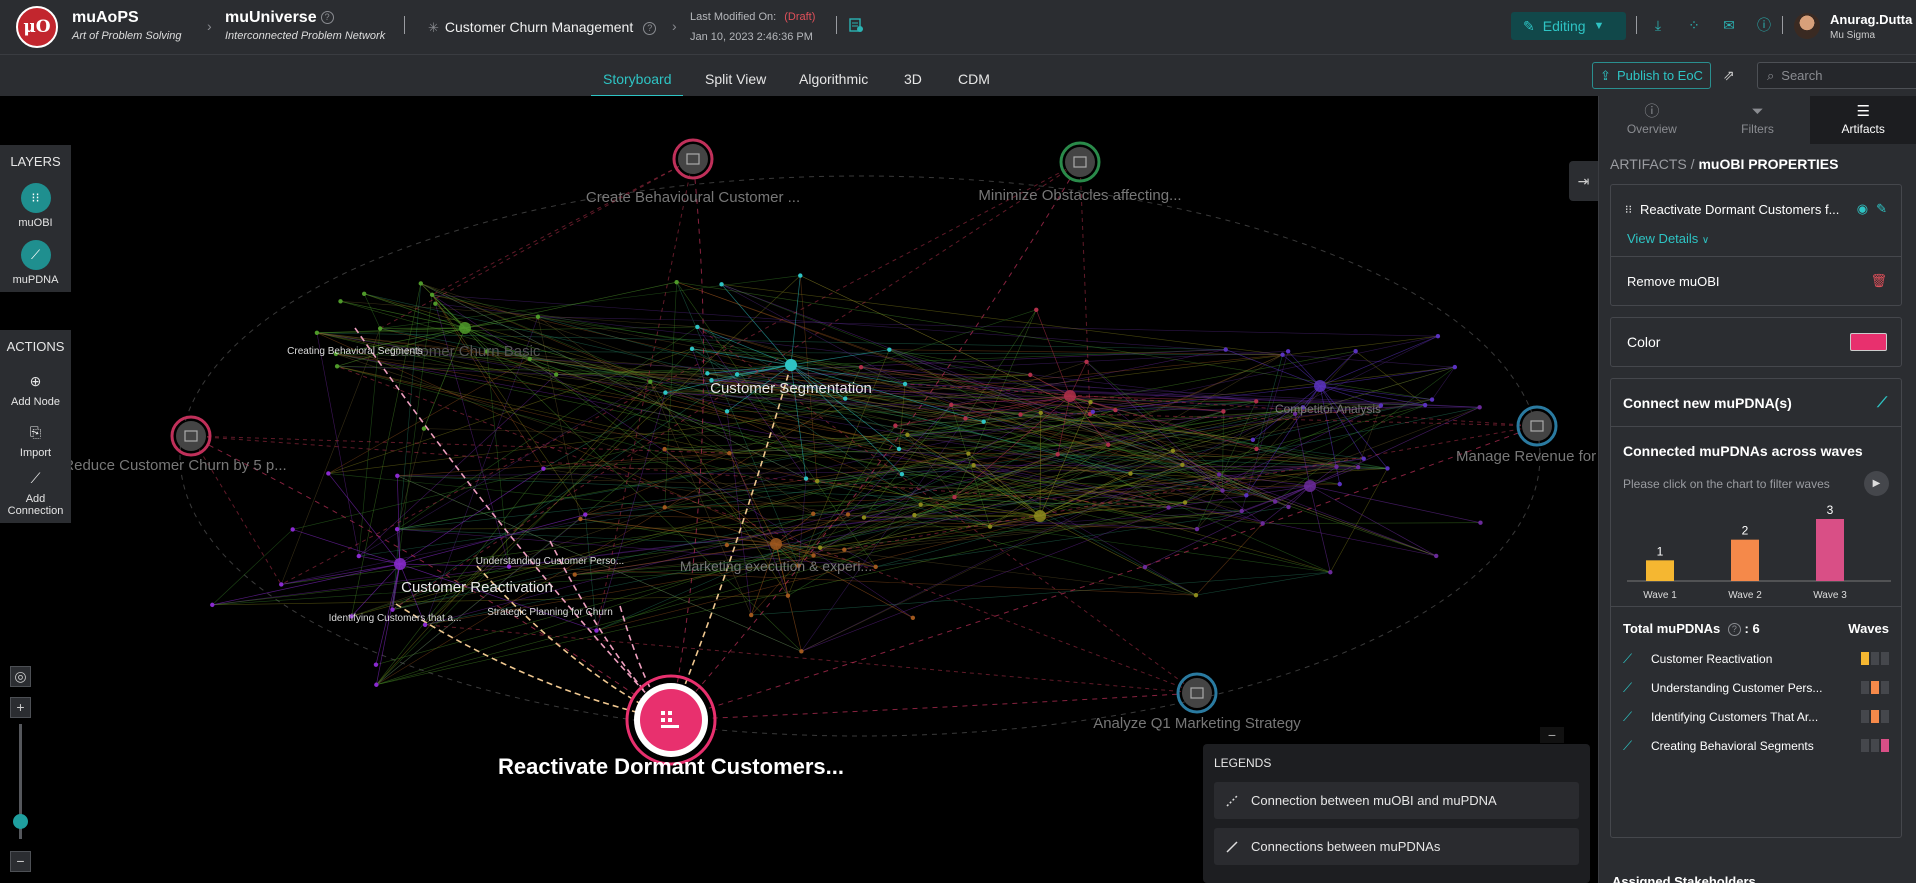 This screenshot has height=883, width=1916. Describe the element at coordinates (671, 720) in the screenshot. I see `selected-objective-node` at that location.